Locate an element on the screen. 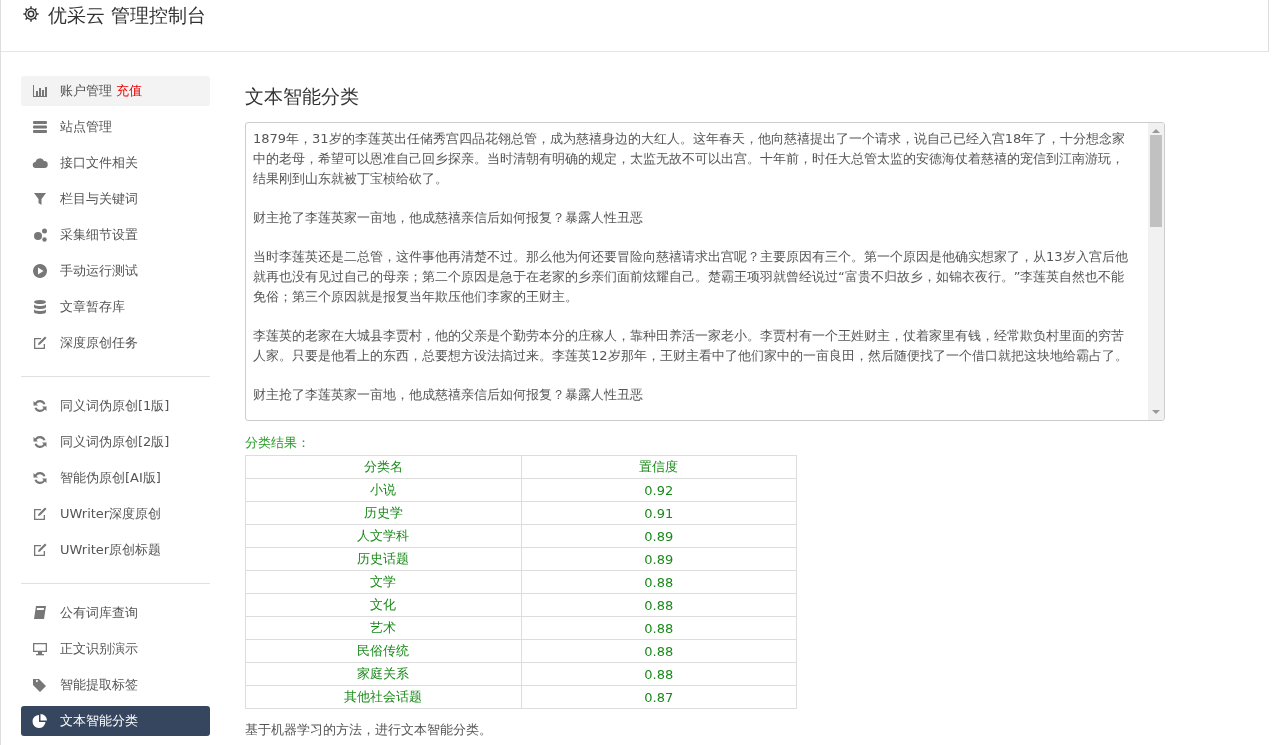 This screenshot has height=745, width=1280. recharge-link: 充值 is located at coordinates (129, 91).